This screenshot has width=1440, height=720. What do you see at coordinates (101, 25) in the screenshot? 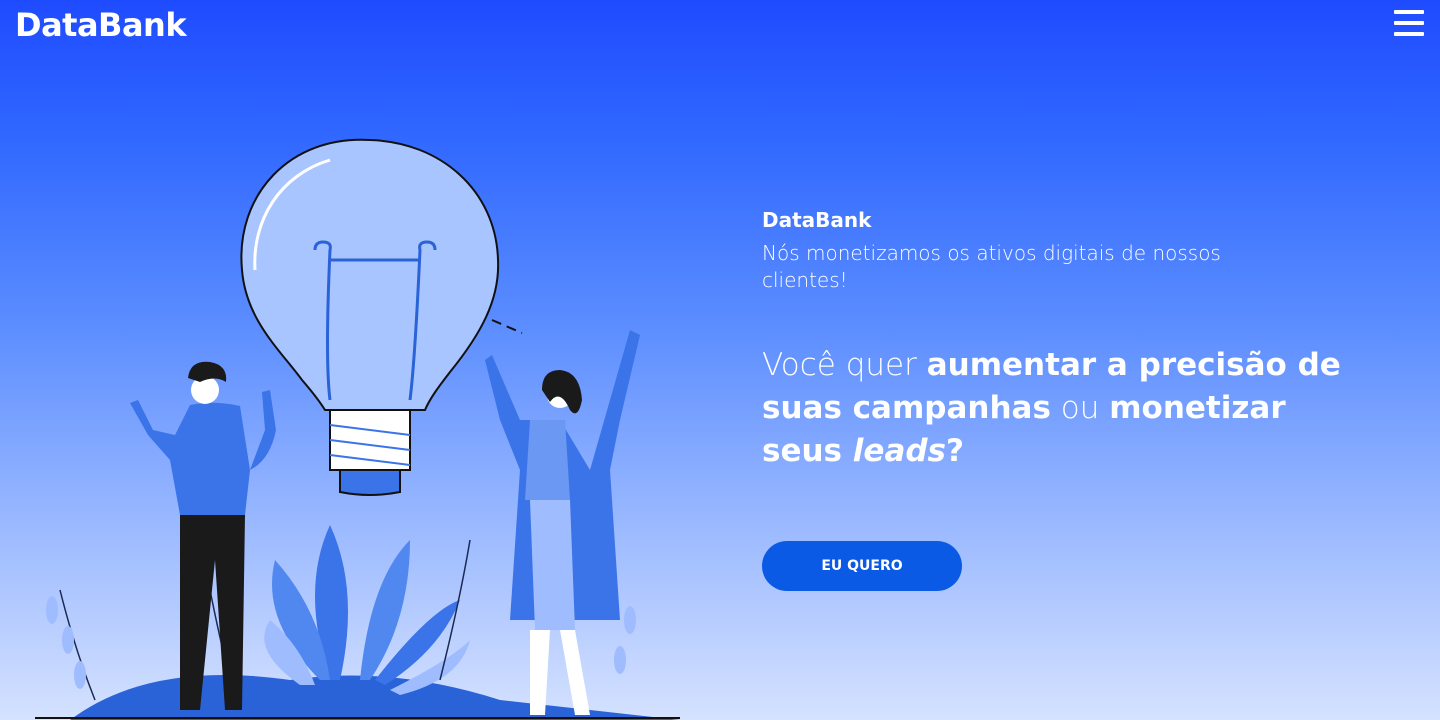
I see `site-logo: DataBank` at bounding box center [101, 25].